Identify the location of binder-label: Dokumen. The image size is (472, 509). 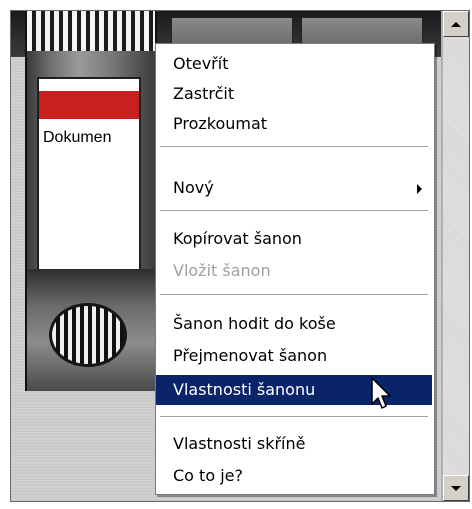
(77, 137).